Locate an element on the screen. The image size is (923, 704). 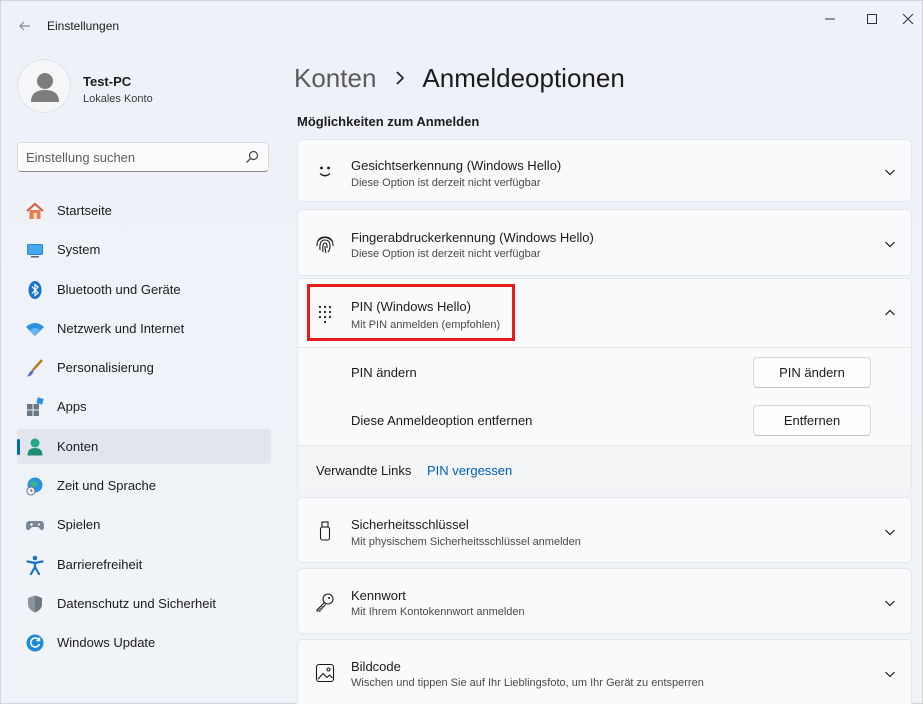
sidebar-item-label: Apps is located at coordinates (72, 407).